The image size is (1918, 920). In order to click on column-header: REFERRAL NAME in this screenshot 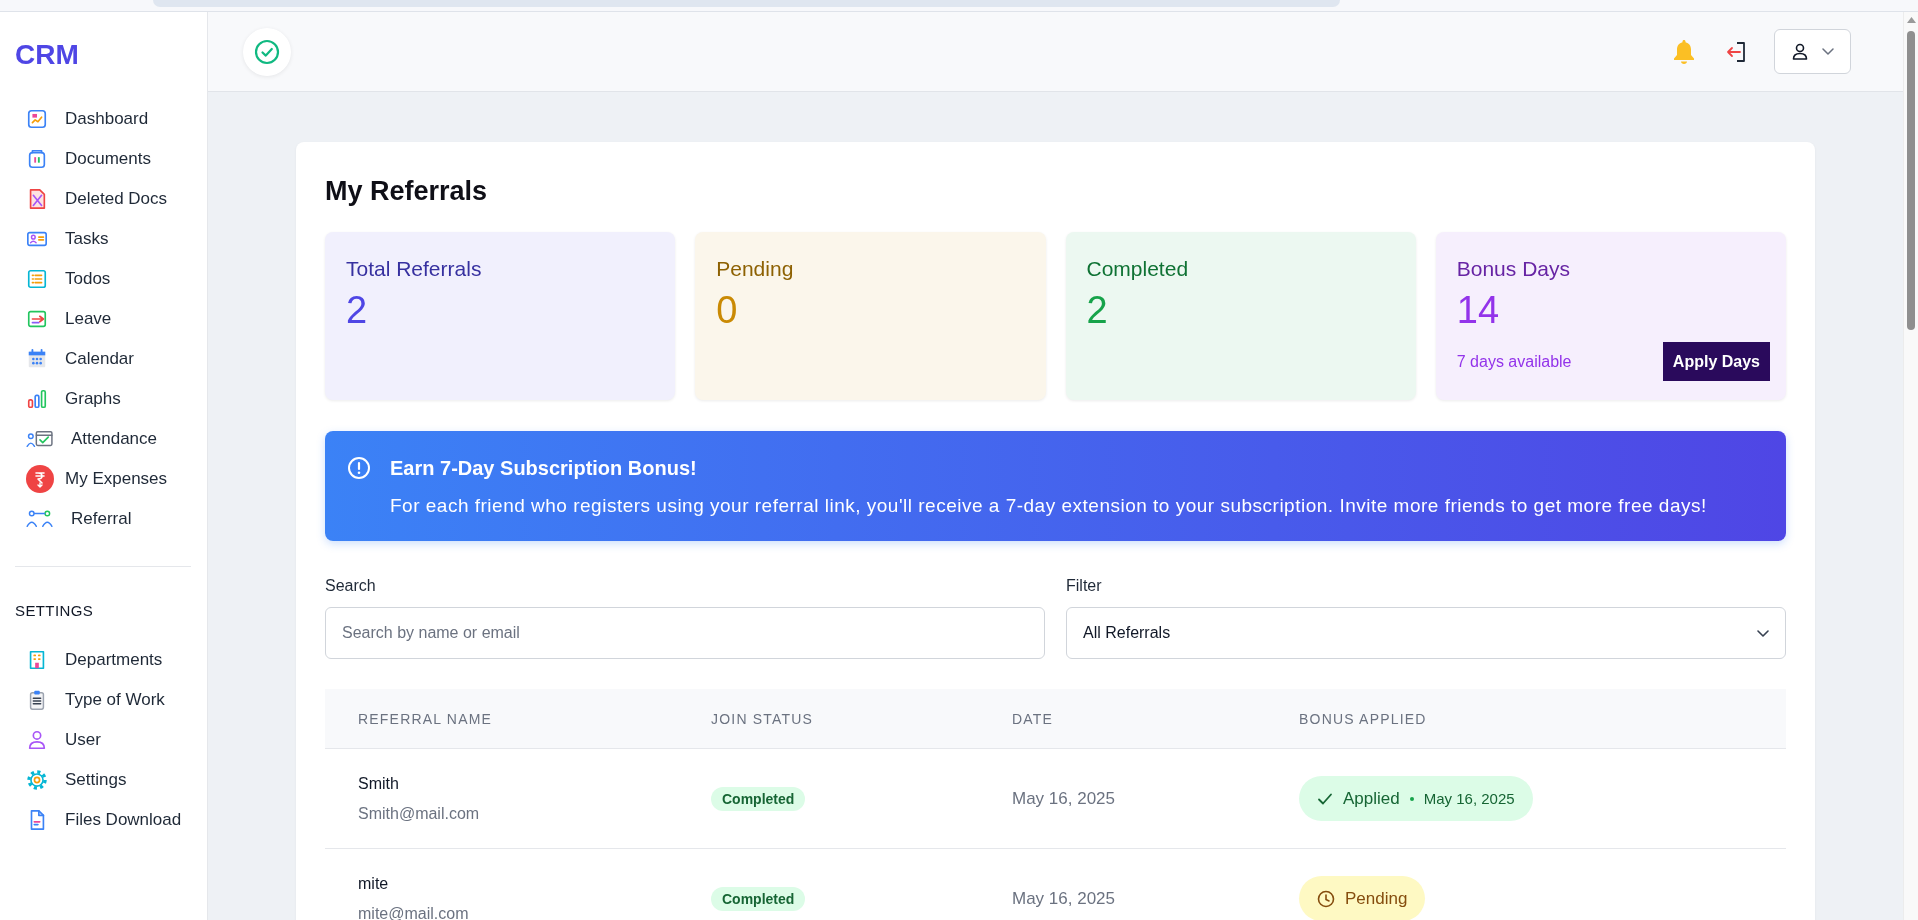, I will do `click(425, 718)`.